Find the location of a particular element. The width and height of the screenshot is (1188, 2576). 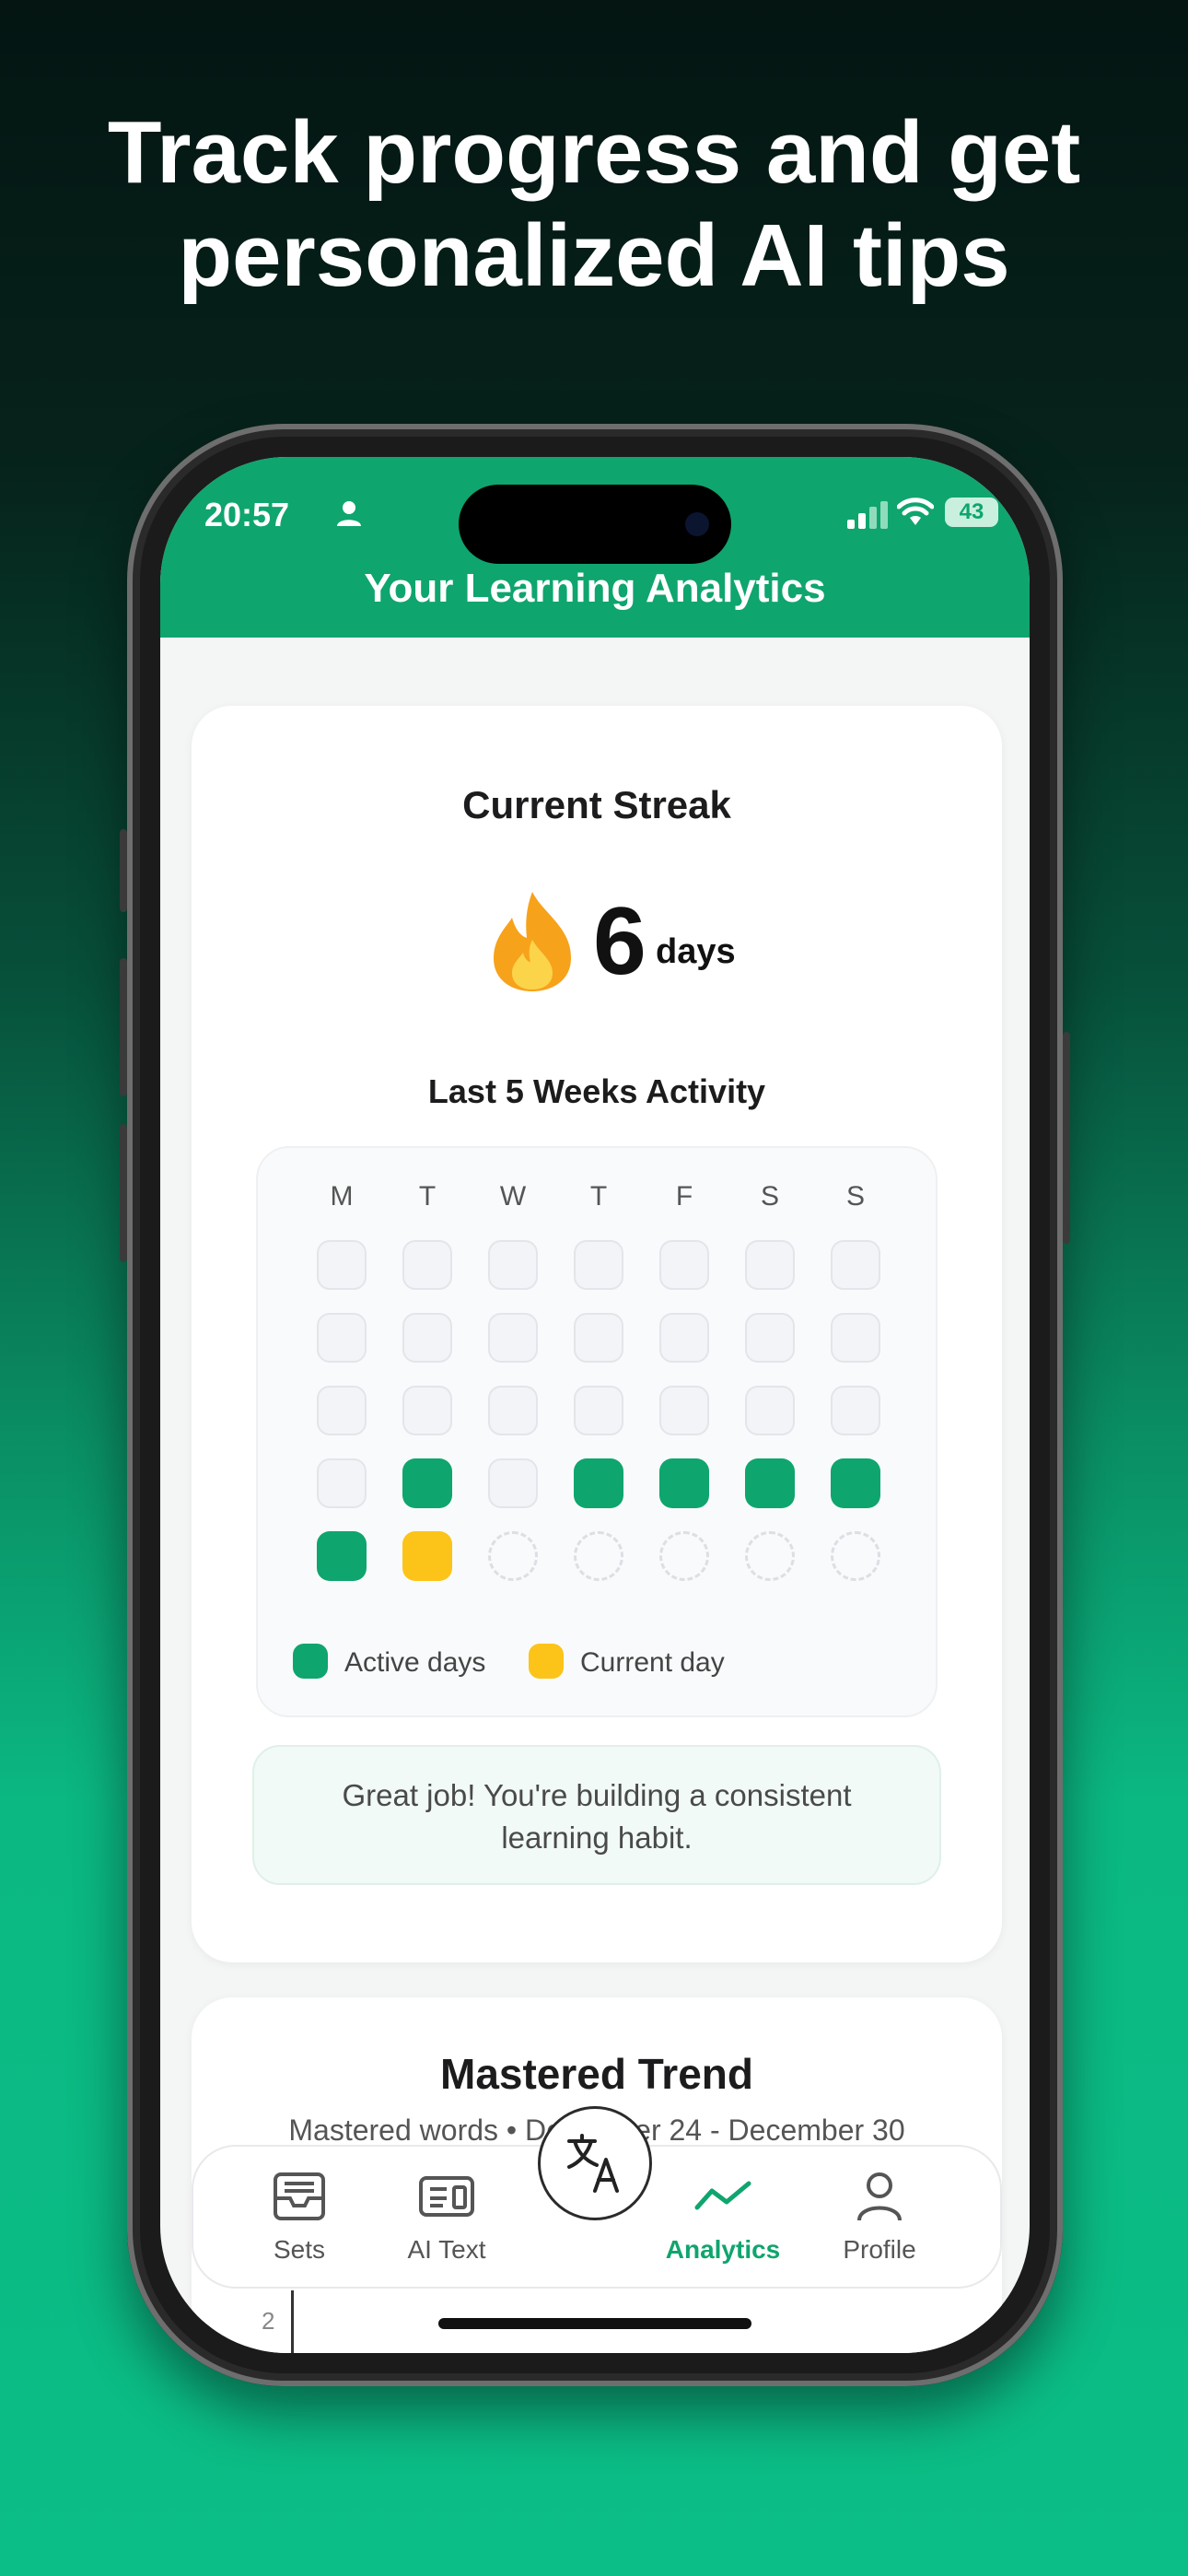

active-legend-label: Active days is located at coordinates (415, 1662).